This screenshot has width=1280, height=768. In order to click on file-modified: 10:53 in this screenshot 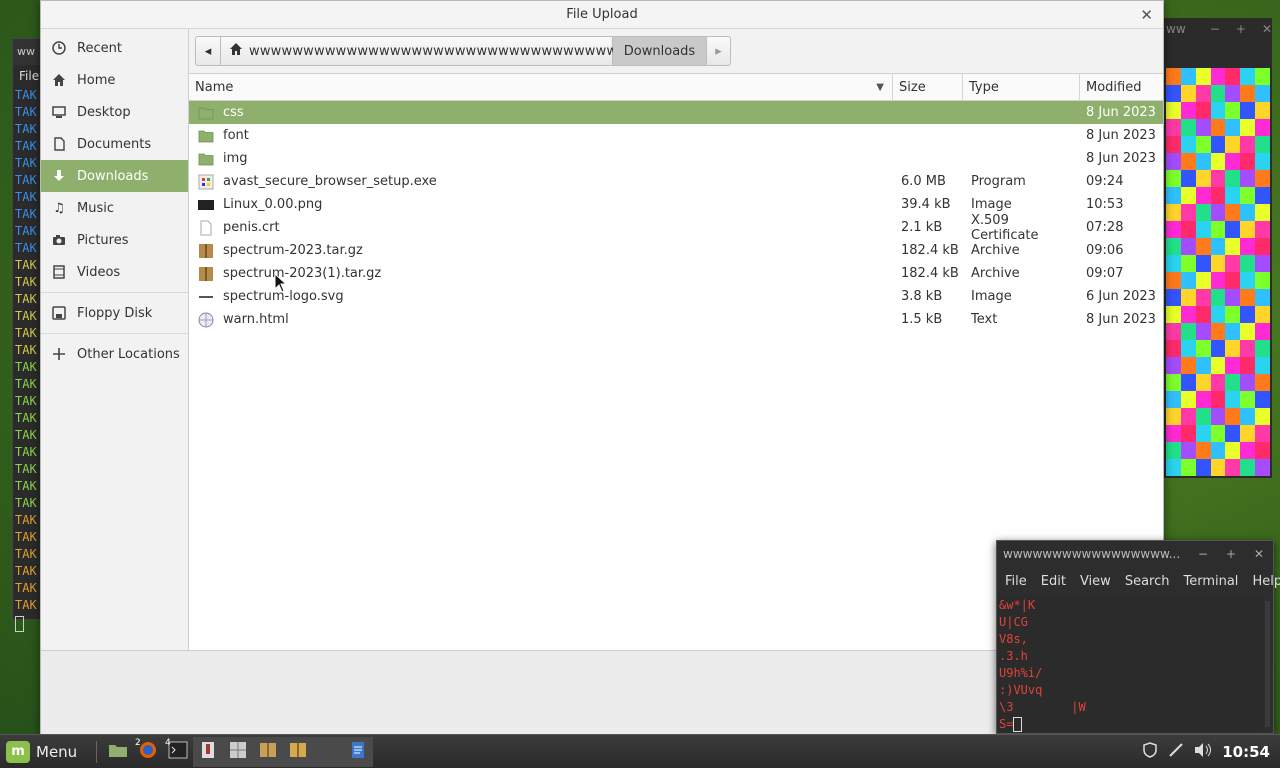, I will do `click(1105, 204)`.